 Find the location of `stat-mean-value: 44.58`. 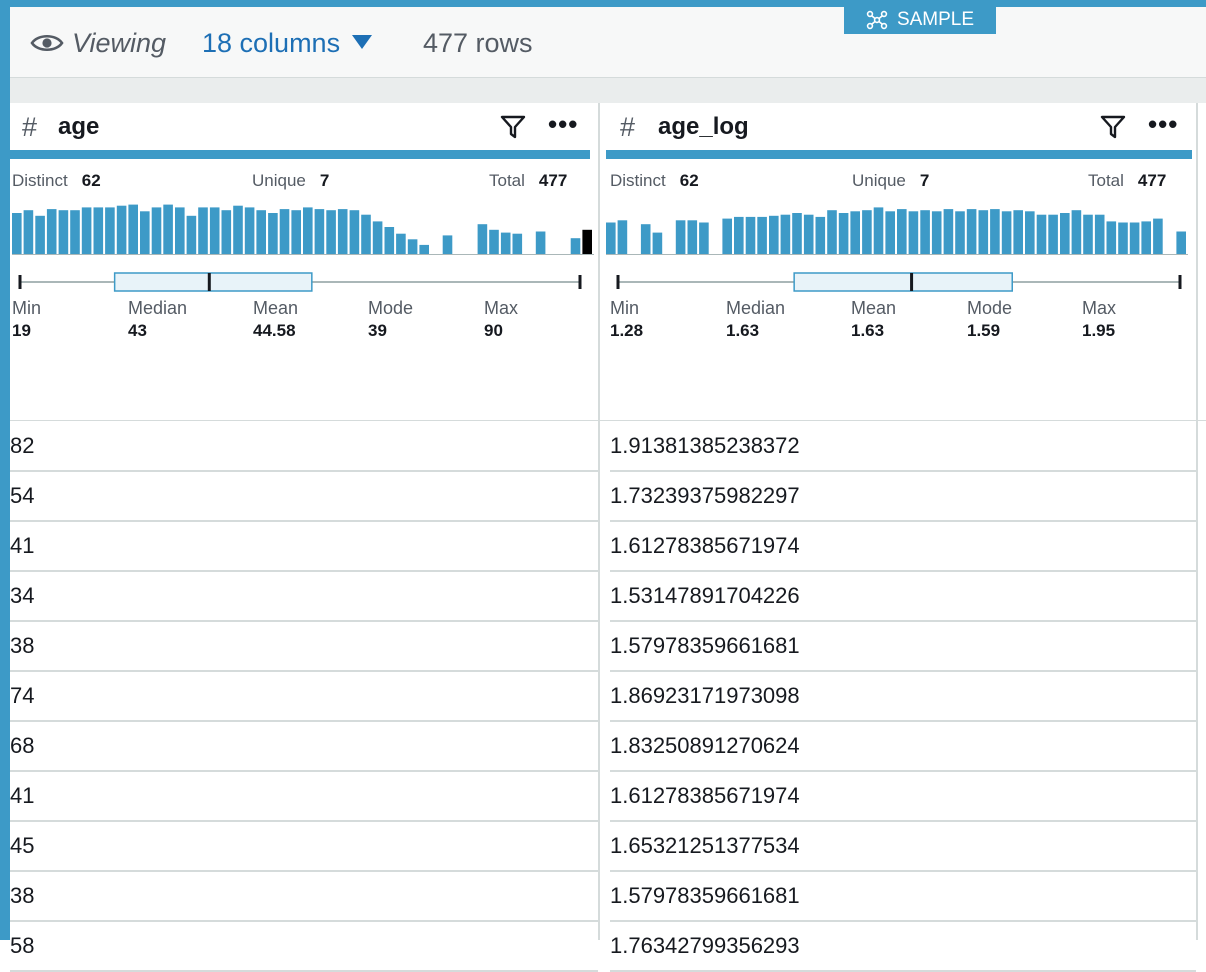

stat-mean-value: 44.58 is located at coordinates (274, 330).